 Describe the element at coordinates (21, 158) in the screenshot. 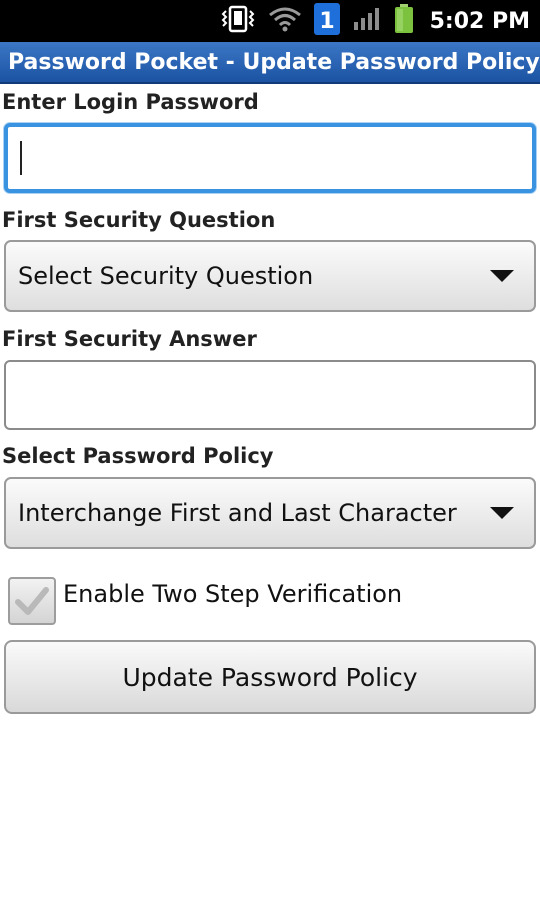

I see `text-cursor` at that location.